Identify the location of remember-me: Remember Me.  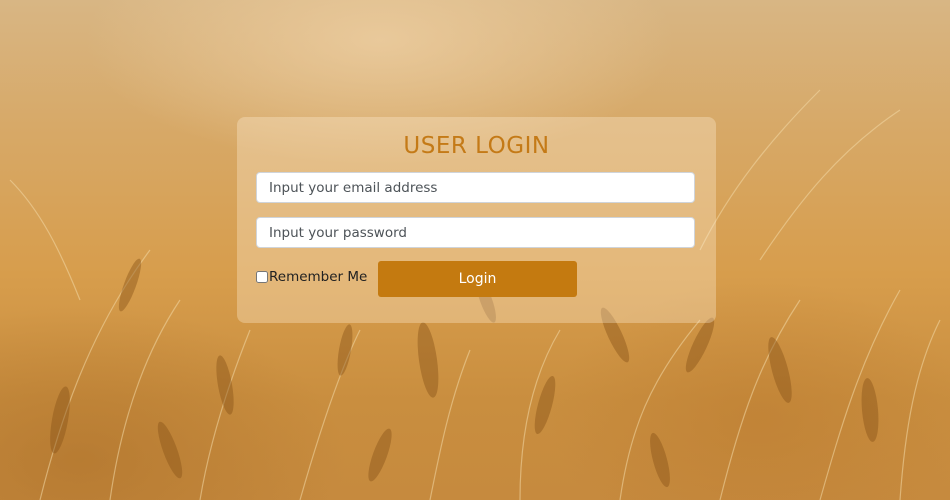
(311, 277).